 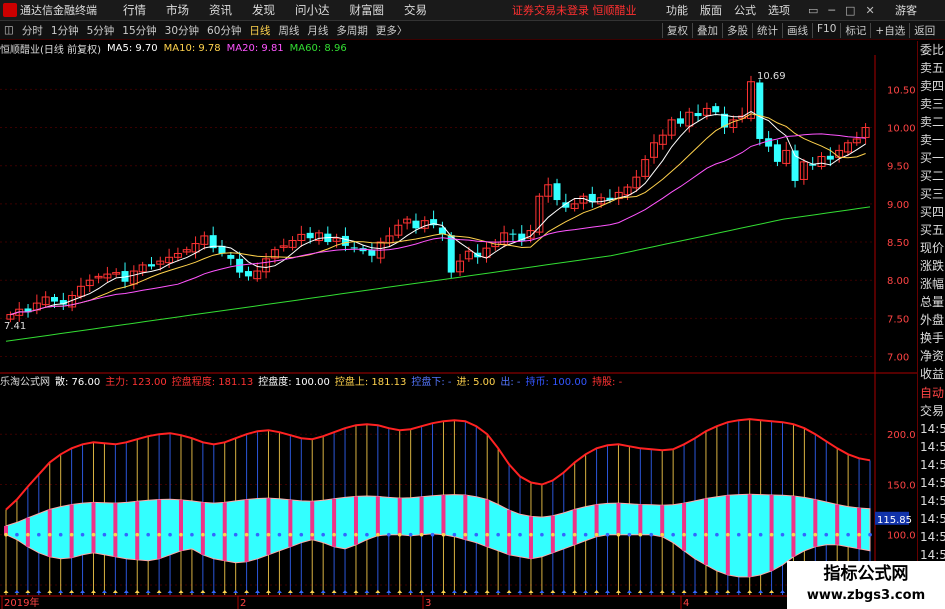 I want to click on tab-5min: 5分钟, so click(x=101, y=30).